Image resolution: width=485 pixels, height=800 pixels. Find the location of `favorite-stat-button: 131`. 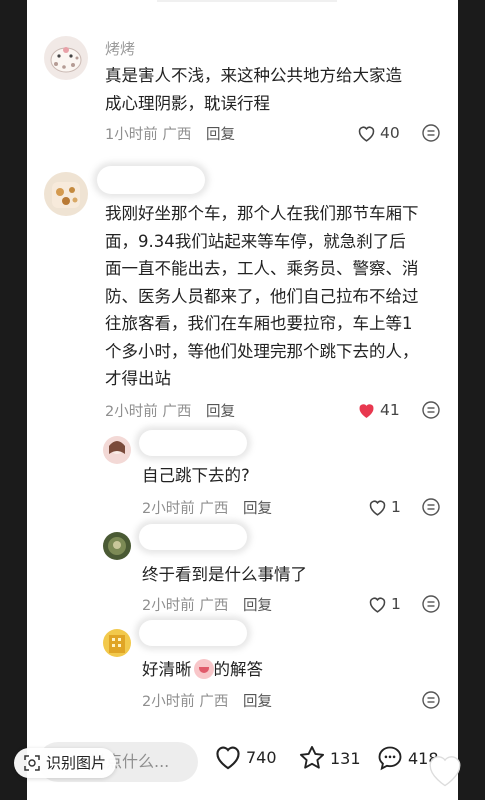

favorite-stat-button: 131 is located at coordinates (329, 758).